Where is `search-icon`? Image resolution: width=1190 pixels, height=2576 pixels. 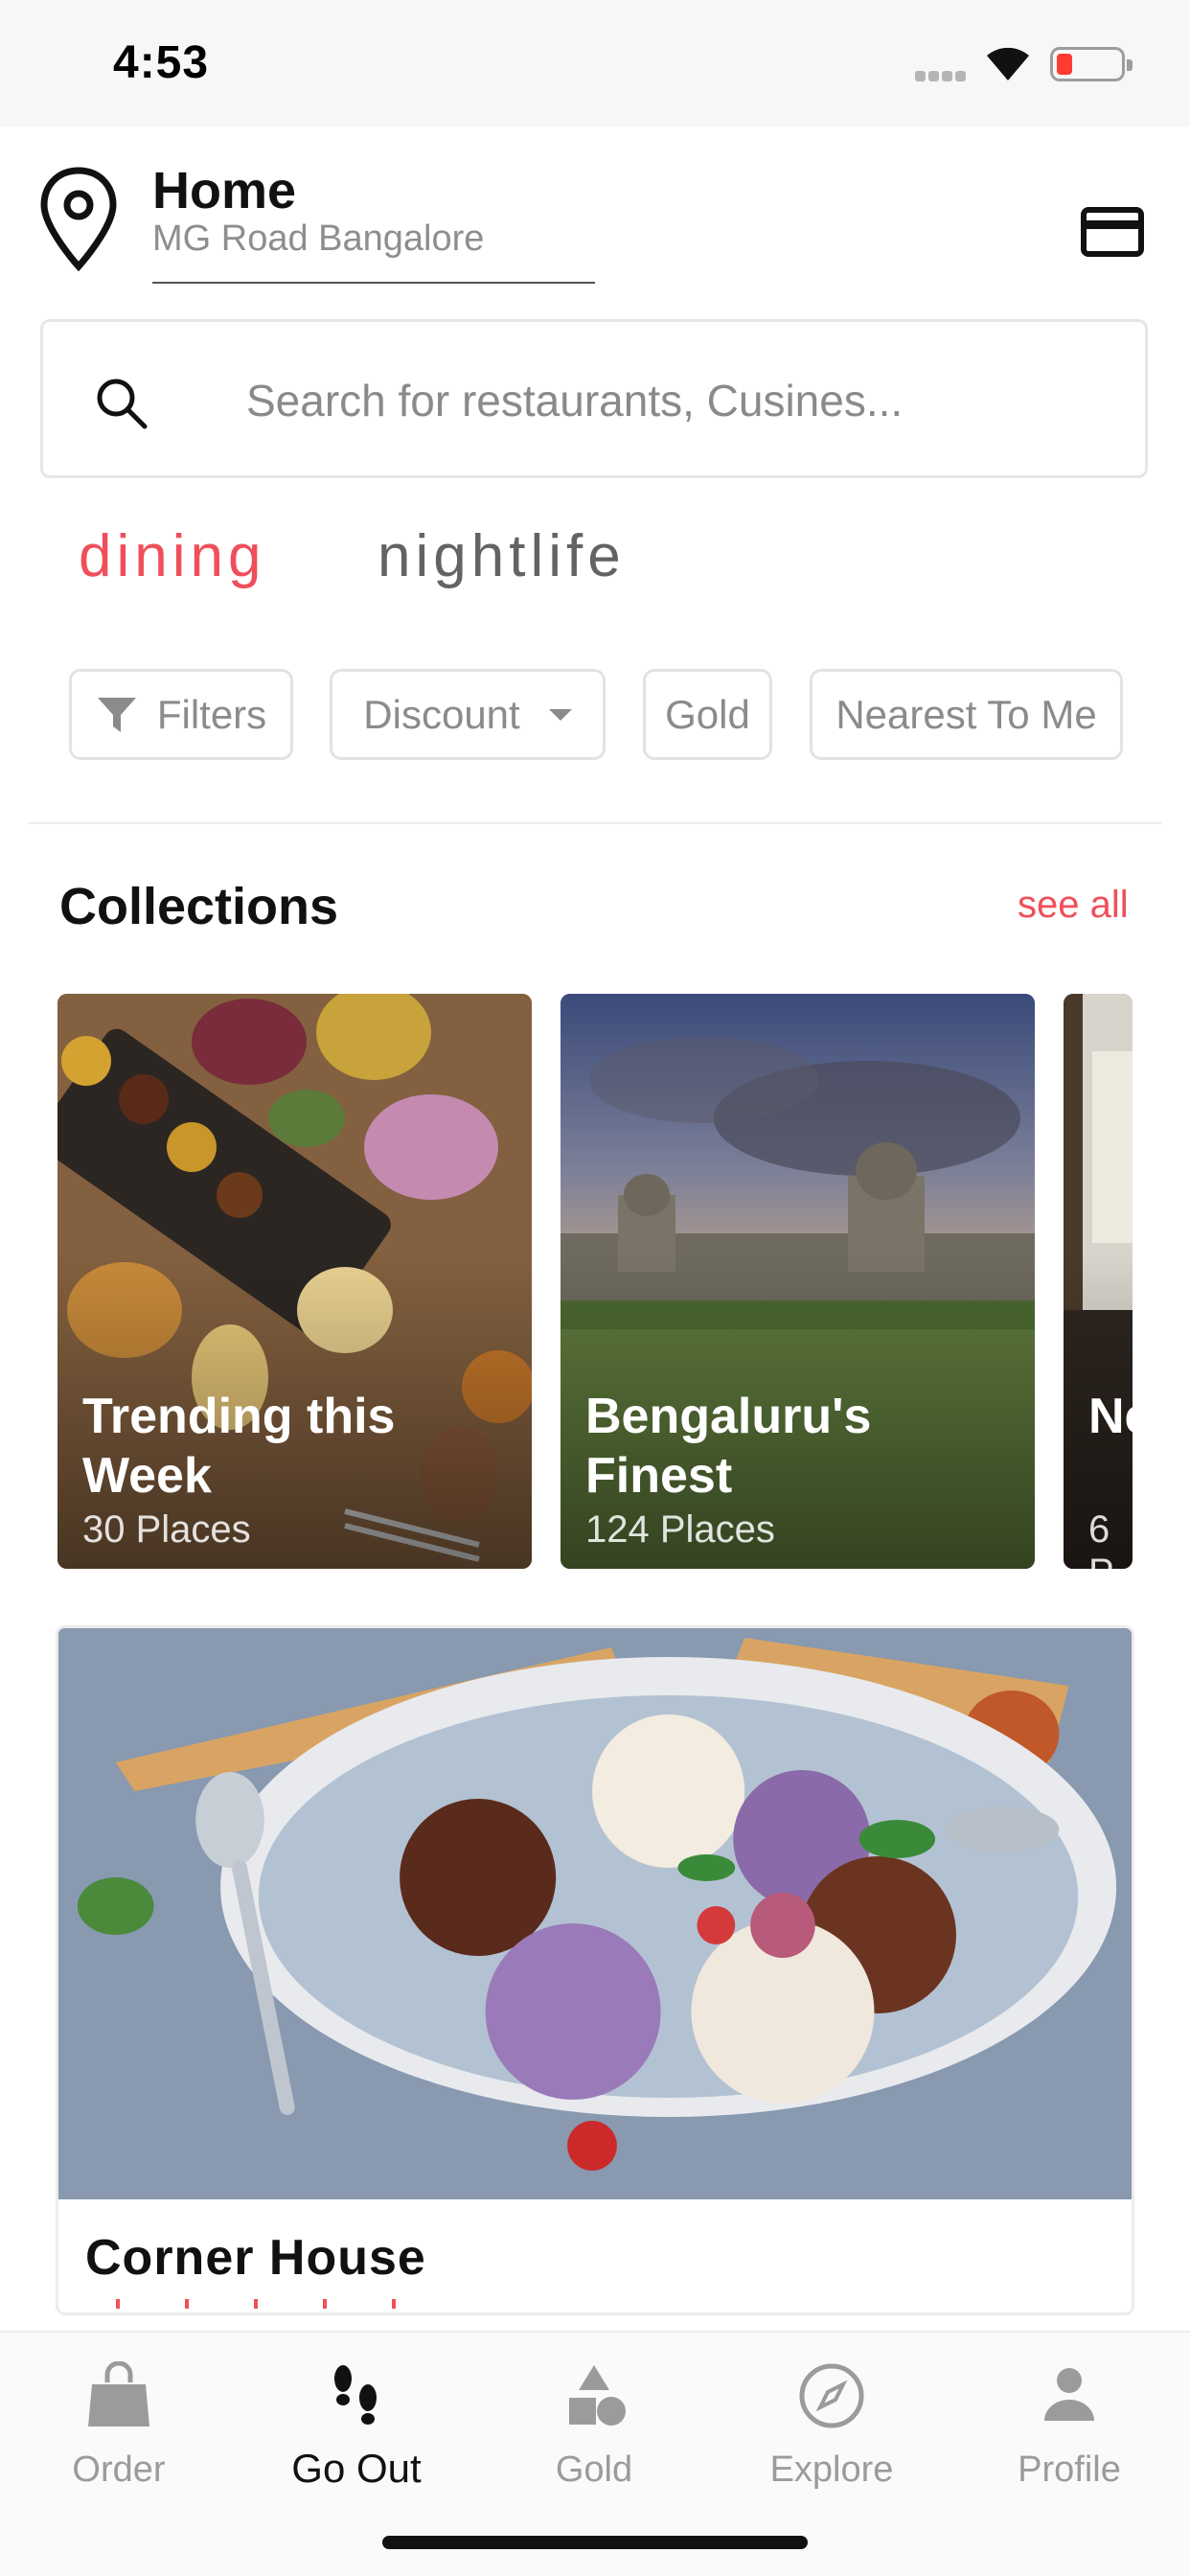
search-icon is located at coordinates (123, 404).